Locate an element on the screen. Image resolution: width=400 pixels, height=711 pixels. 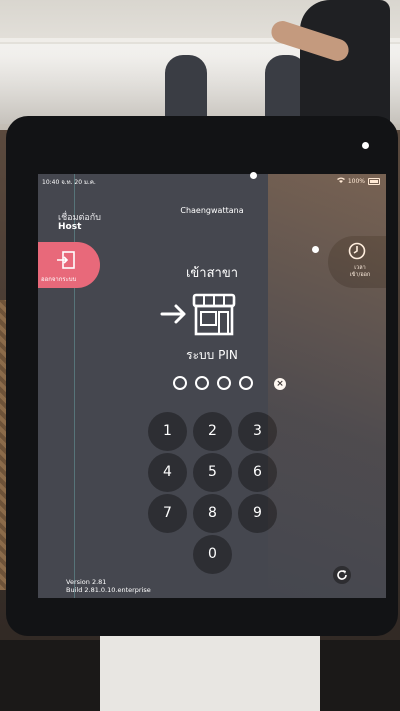
status-time: 10:40 จ.ท. 20 ม.ค. is located at coordinates (69, 182).